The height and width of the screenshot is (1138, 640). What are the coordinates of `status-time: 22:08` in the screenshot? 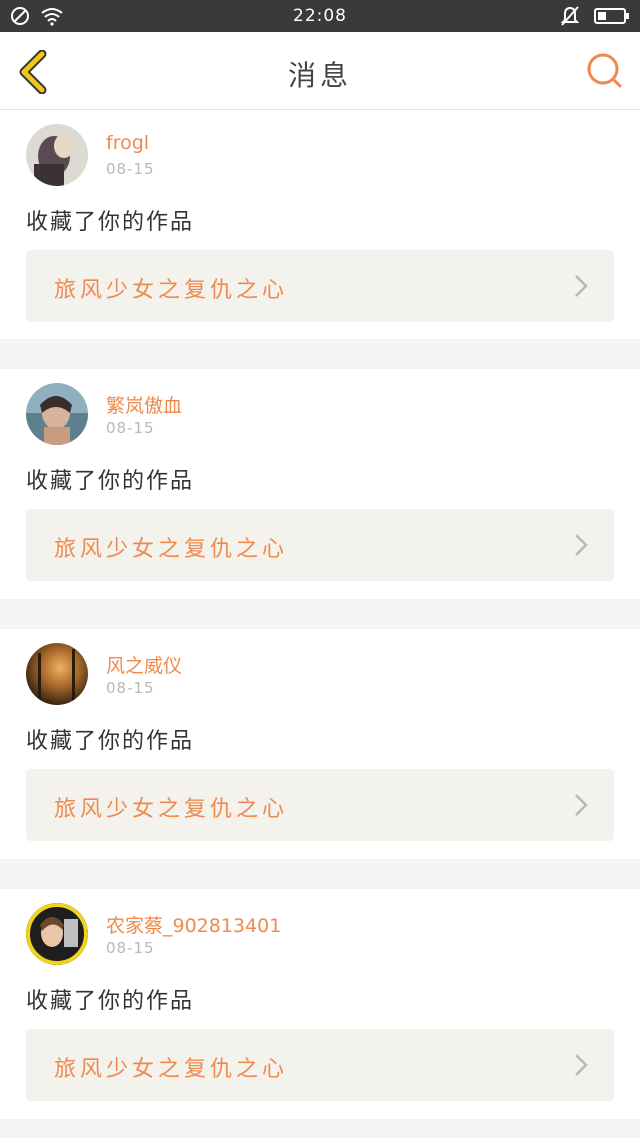 It's located at (320, 16).